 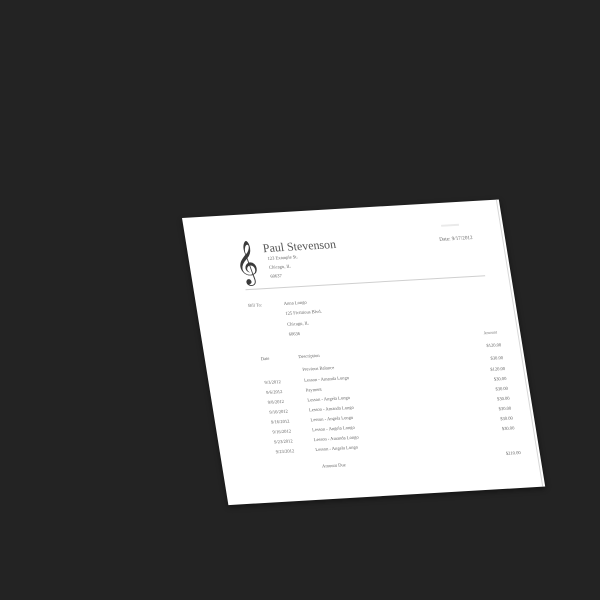 I want to click on treble-clef-icon: 𝄞, so click(x=246, y=262).